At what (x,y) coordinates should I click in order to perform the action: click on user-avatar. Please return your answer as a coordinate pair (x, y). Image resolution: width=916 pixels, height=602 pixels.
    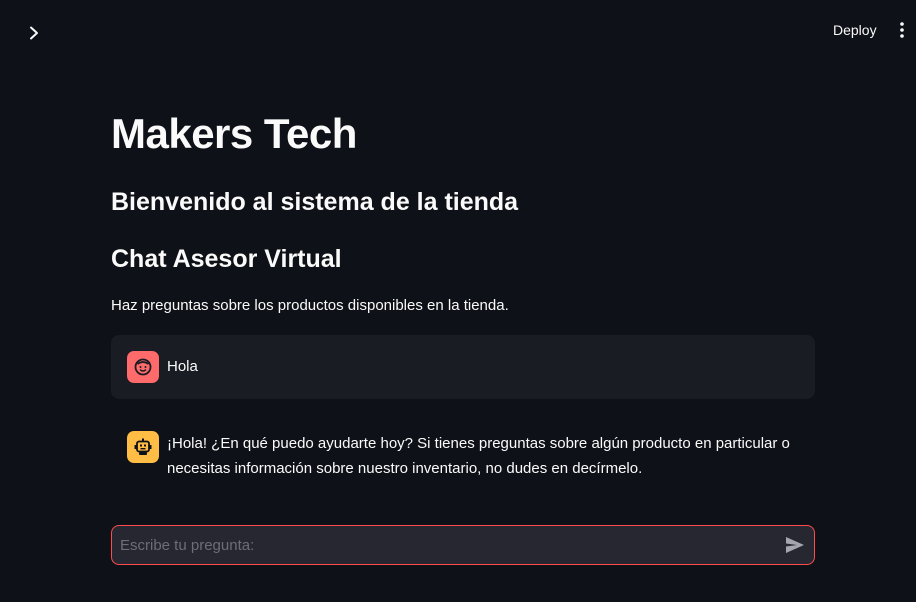
    Looking at the image, I should click on (143, 367).